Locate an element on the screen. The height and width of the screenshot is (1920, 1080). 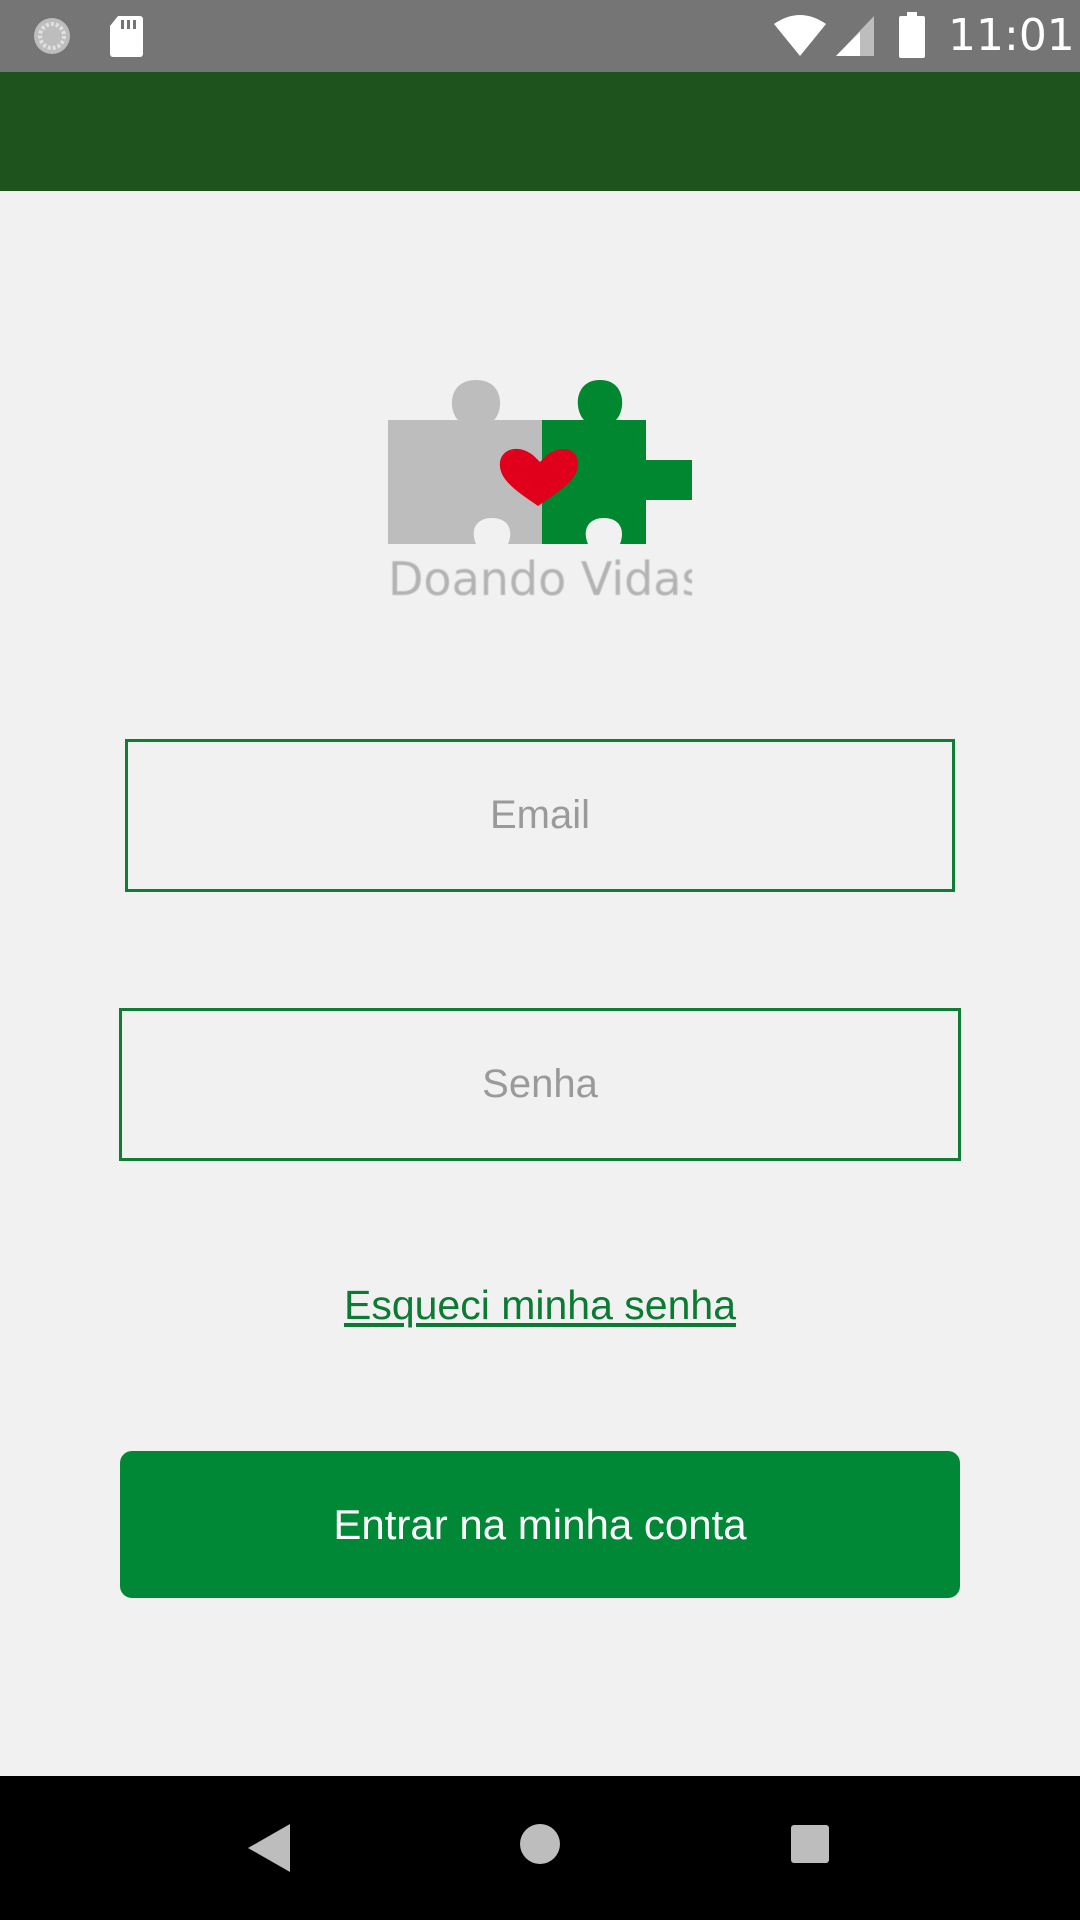
wifi-icon is located at coordinates (800, 35).